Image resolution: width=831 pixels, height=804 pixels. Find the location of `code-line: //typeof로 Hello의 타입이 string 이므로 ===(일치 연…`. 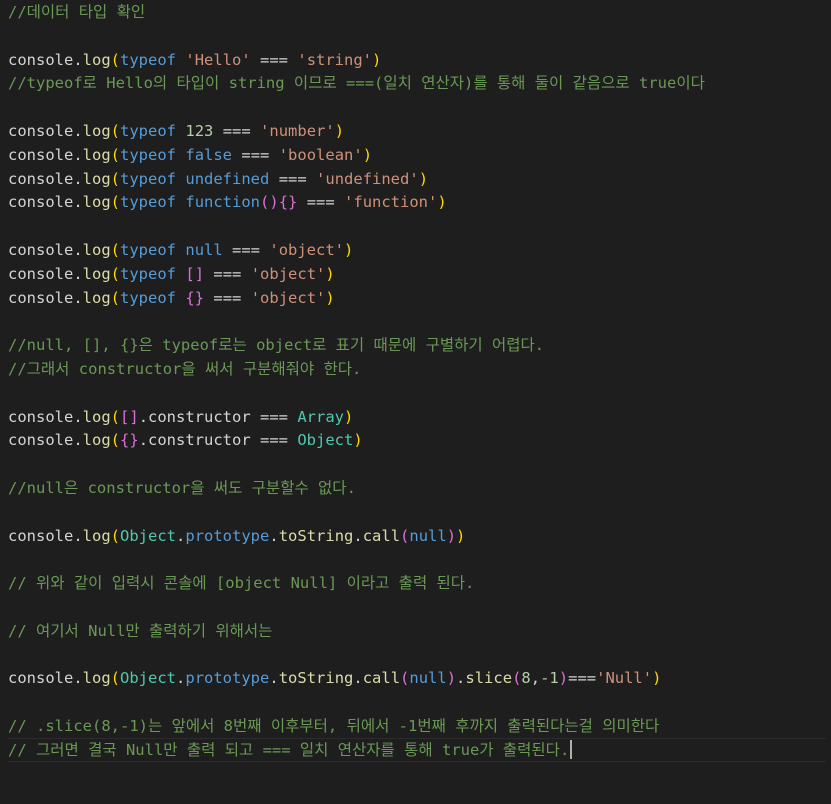

code-line: //typeof로 Hello의 타입이 string 이므로 ===(일치 연… is located at coordinates (356, 83).